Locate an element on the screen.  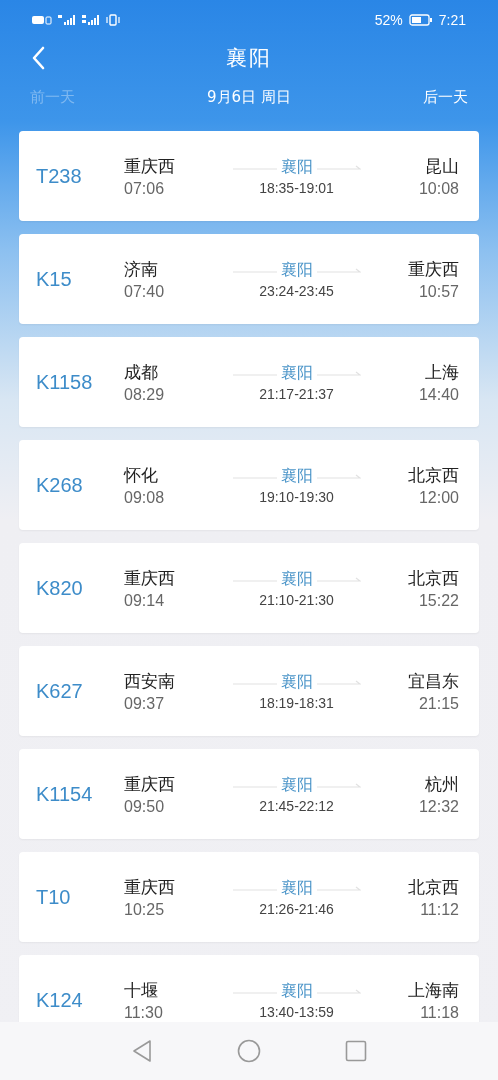
stop-time: 21:17-21:37 is located at coordinates (296, 393).